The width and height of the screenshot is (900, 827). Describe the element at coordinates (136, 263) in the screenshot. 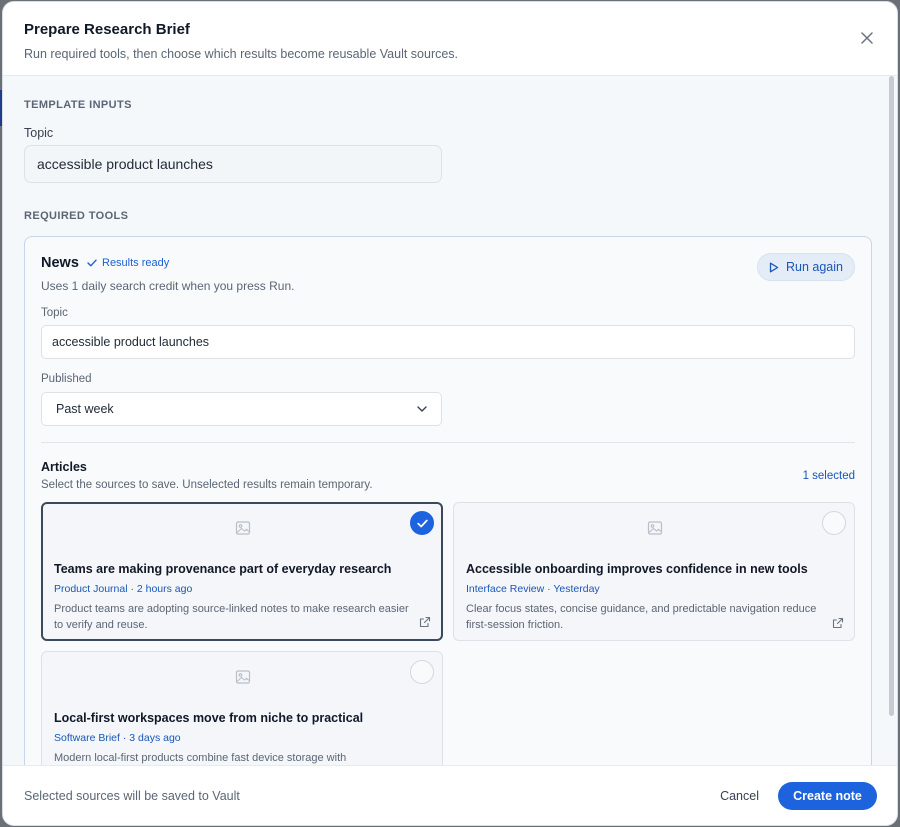

I see `status-text: Results ready` at that location.